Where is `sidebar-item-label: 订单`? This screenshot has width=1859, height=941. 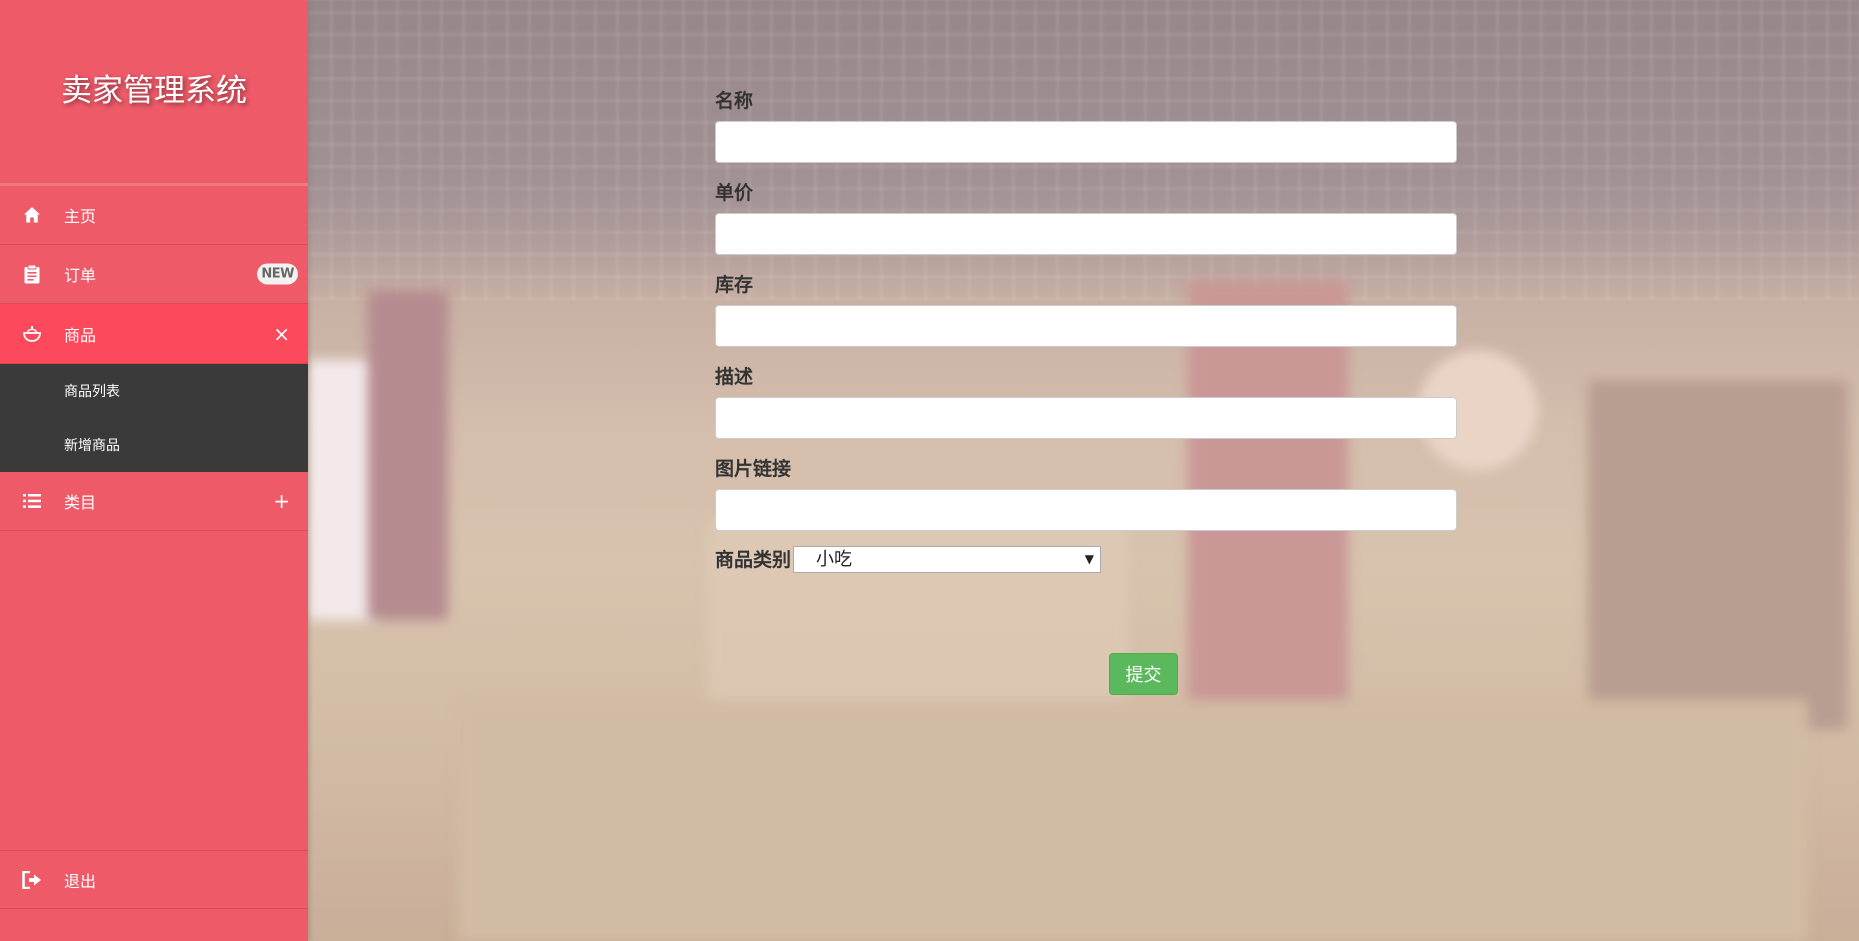 sidebar-item-label: 订单 is located at coordinates (80, 275).